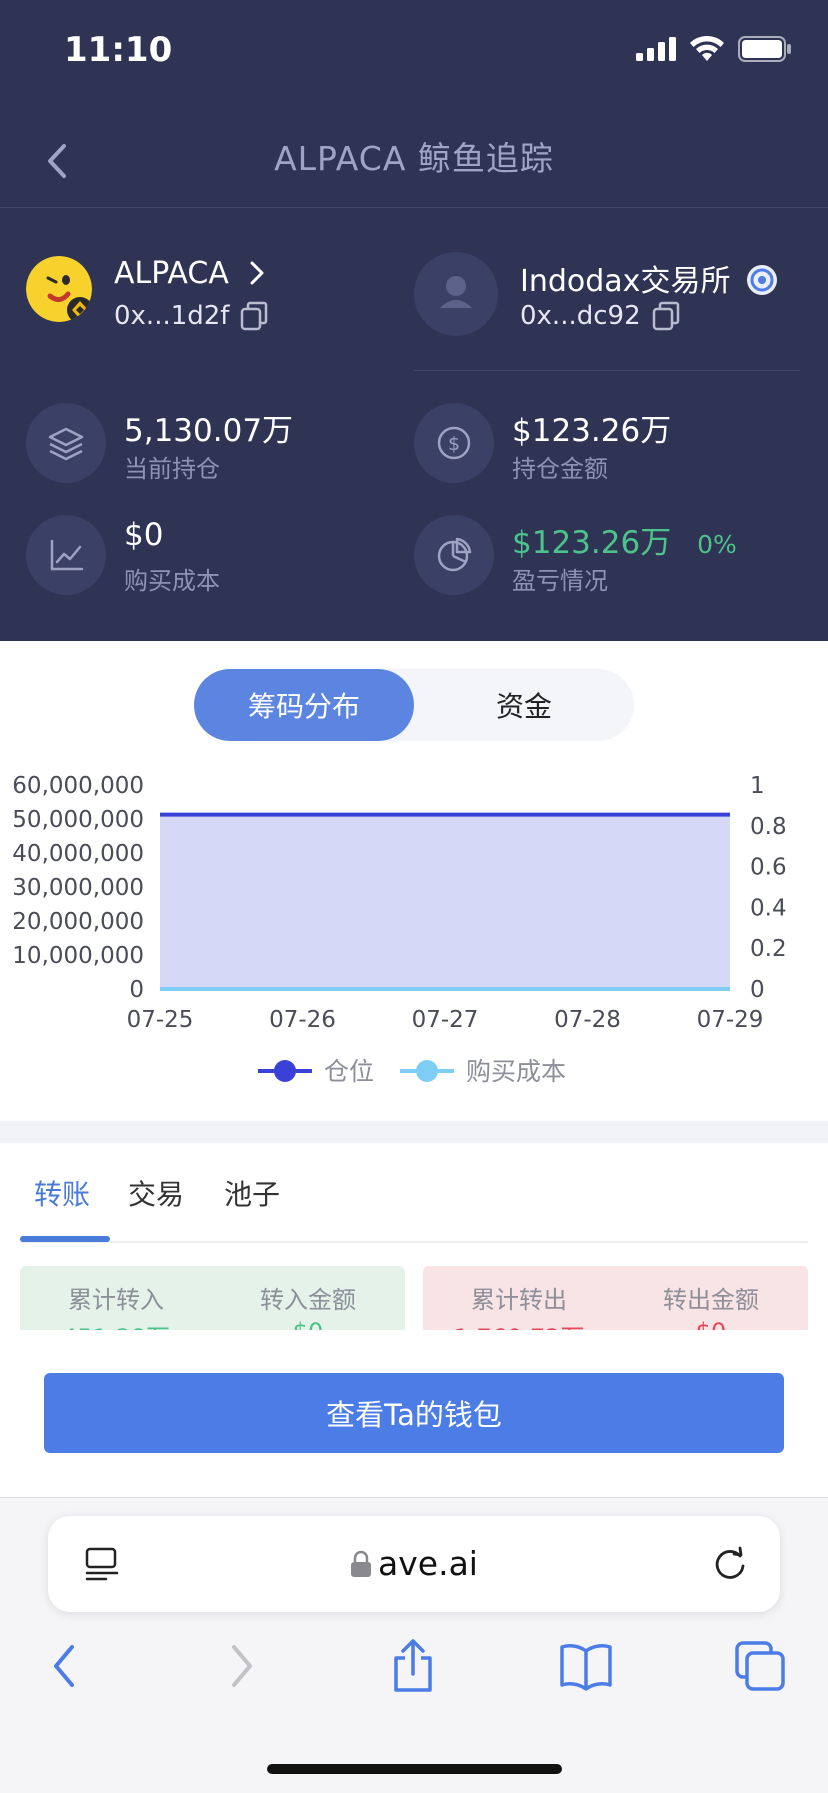  I want to click on y-left-tick-label: 0, so click(136, 990).